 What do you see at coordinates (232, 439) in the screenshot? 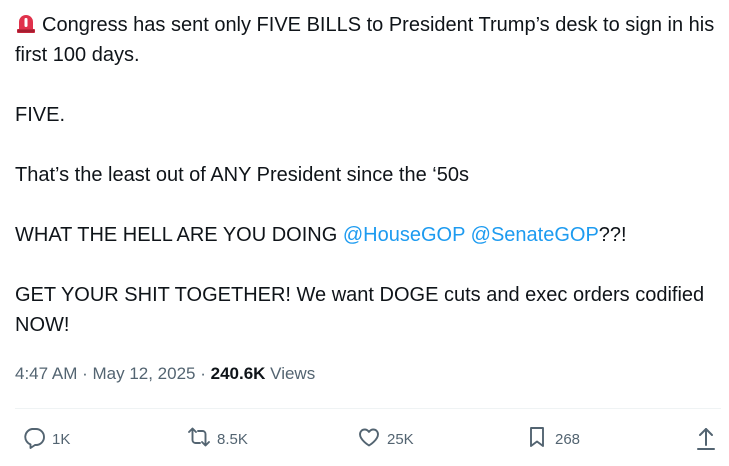
I see `repost-count: 8.5K` at bounding box center [232, 439].